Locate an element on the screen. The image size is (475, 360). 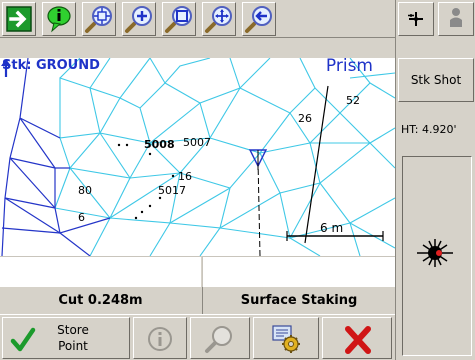
map-toolbar is located at coordinates (197, 19).